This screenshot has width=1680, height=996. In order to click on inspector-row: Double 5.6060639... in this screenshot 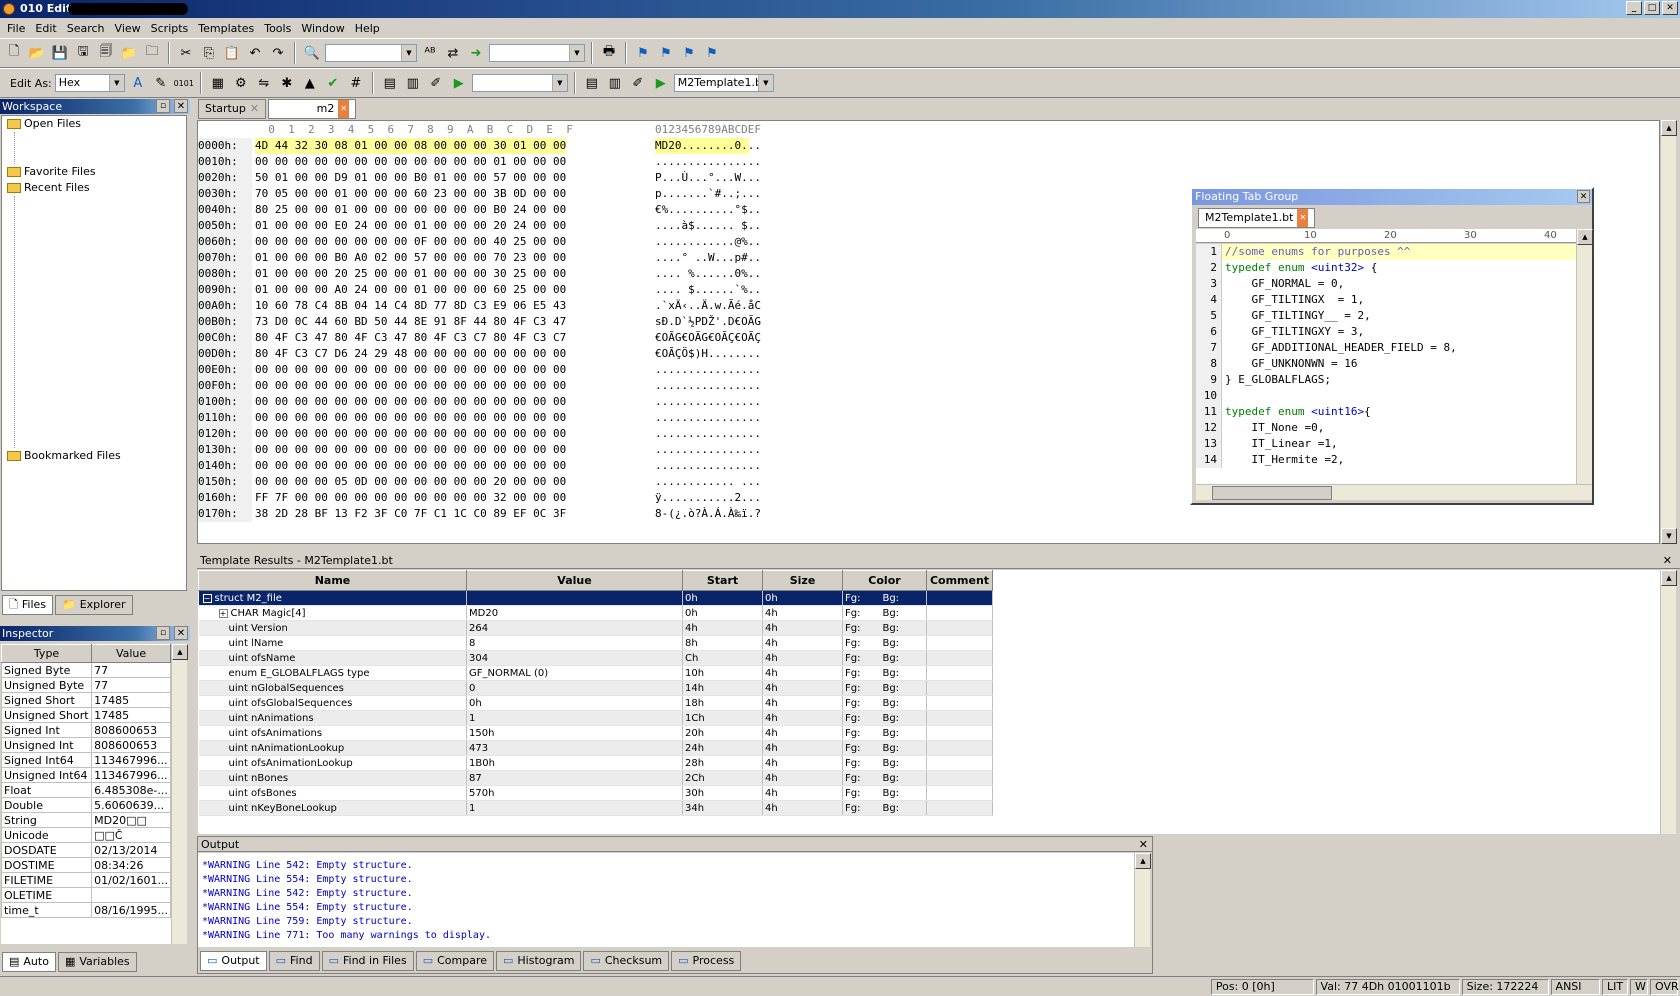, I will do `click(86, 805)`.